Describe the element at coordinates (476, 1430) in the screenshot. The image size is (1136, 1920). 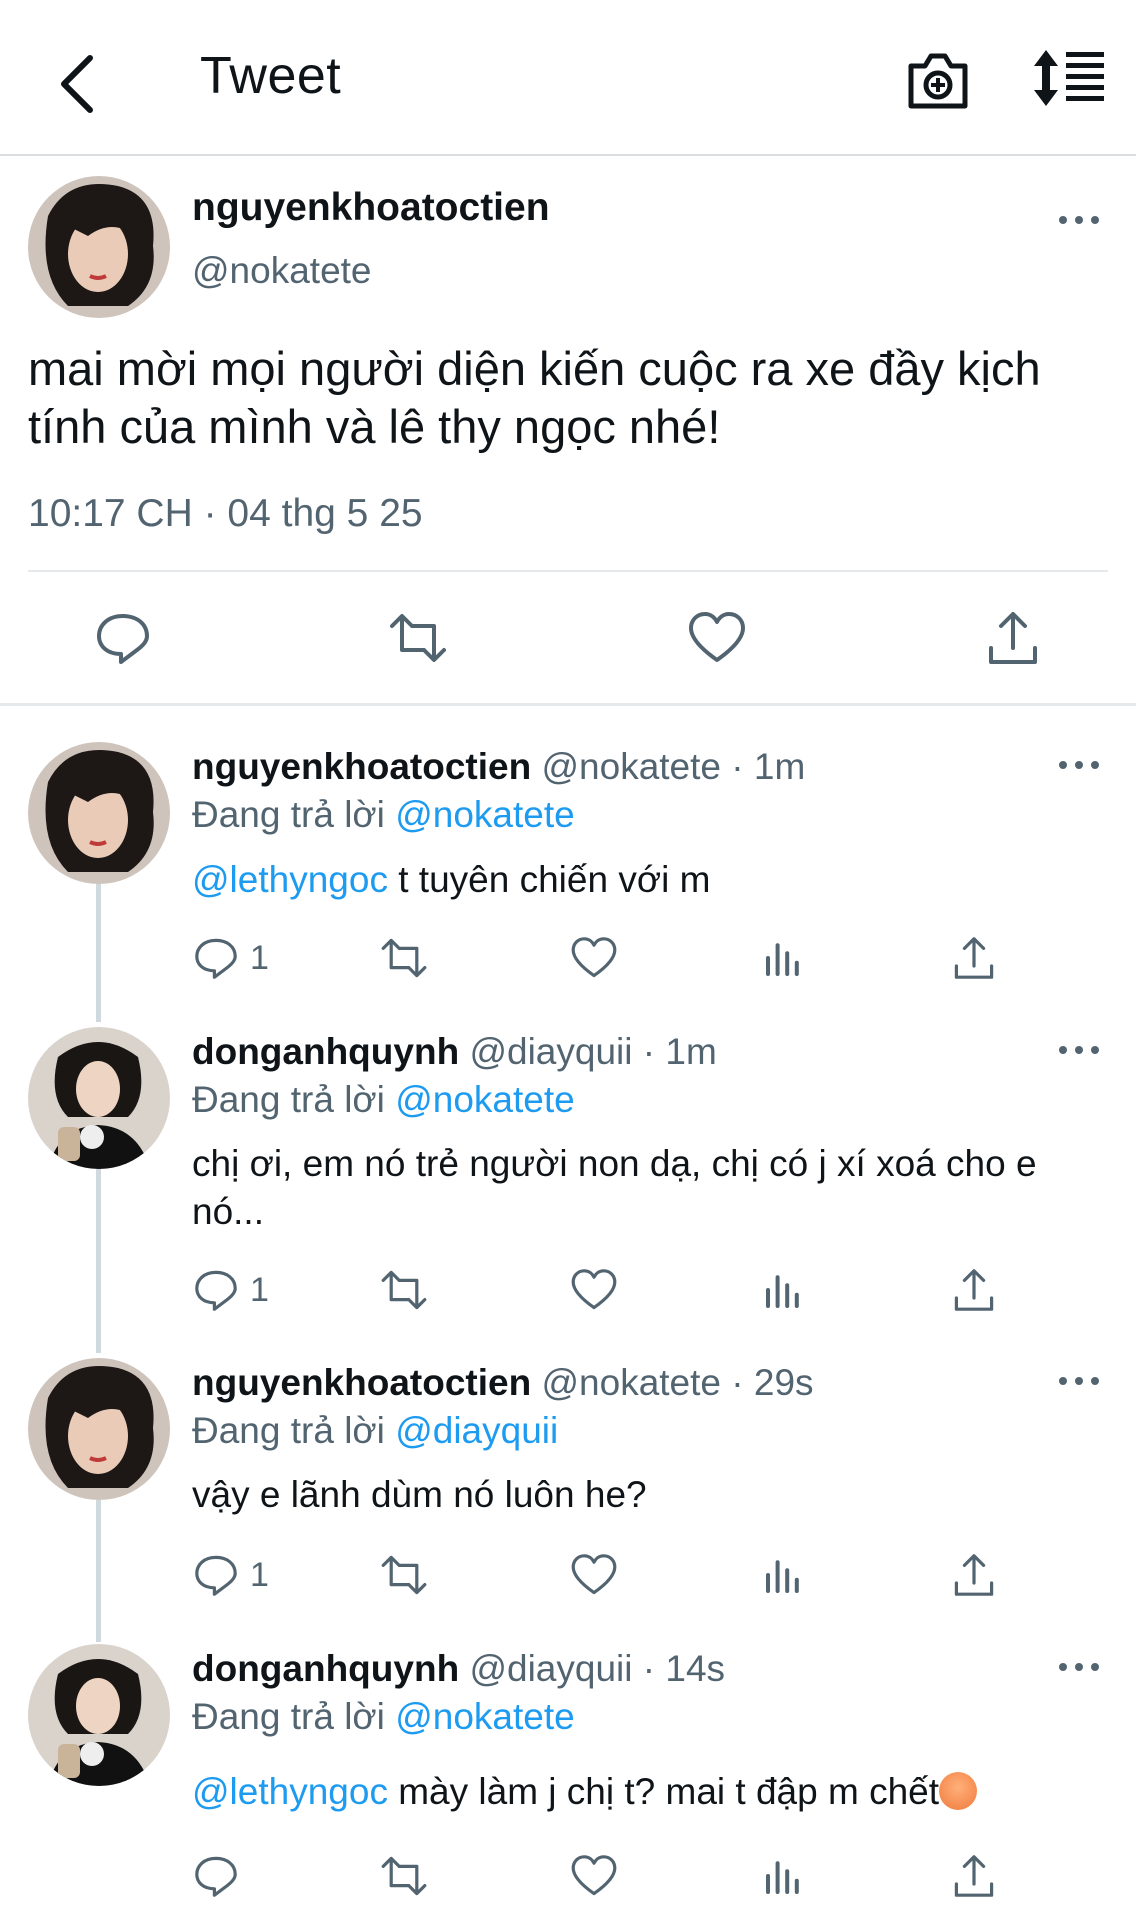
I see `replying-to-link: @diayquii` at that location.